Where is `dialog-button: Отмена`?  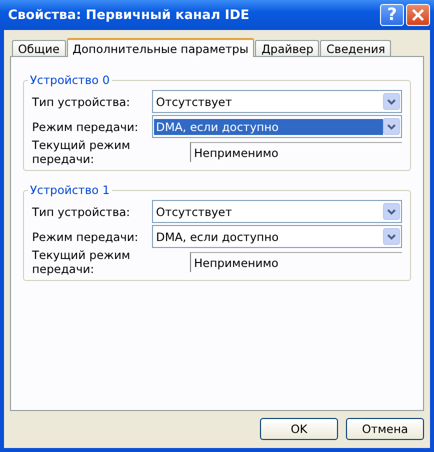
dialog-button: Отмена is located at coordinates (385, 429).